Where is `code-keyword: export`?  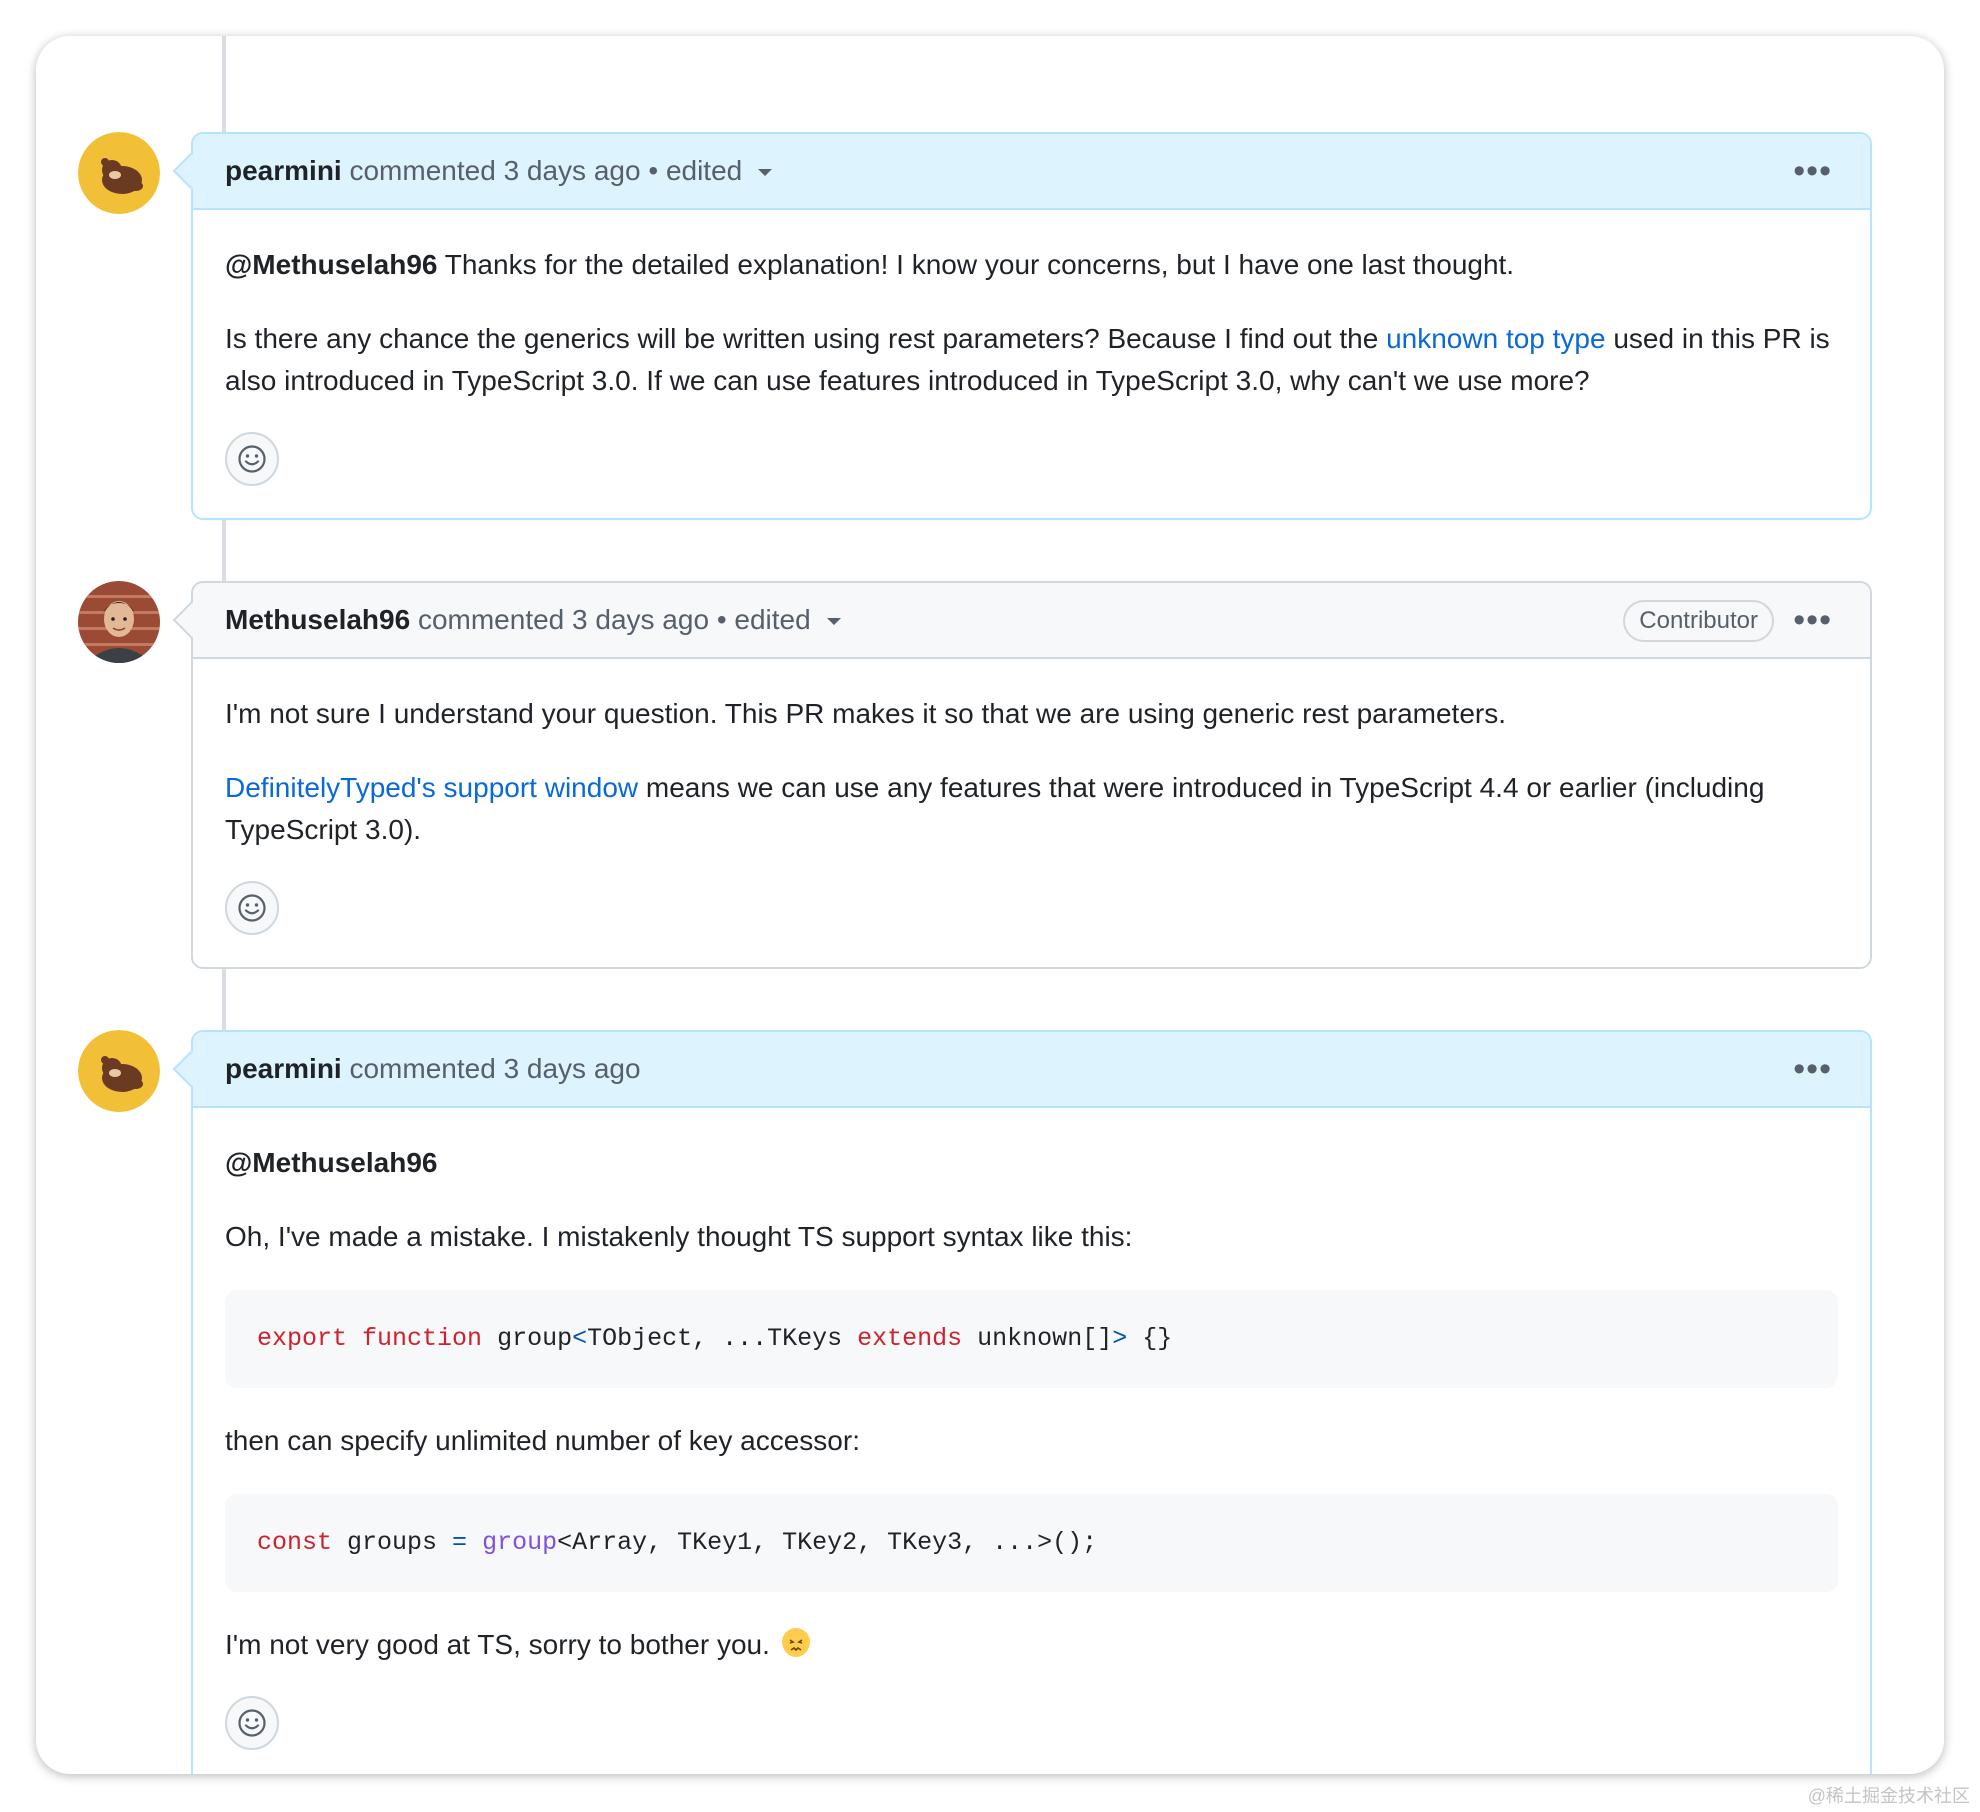
code-keyword: export is located at coordinates (302, 1338).